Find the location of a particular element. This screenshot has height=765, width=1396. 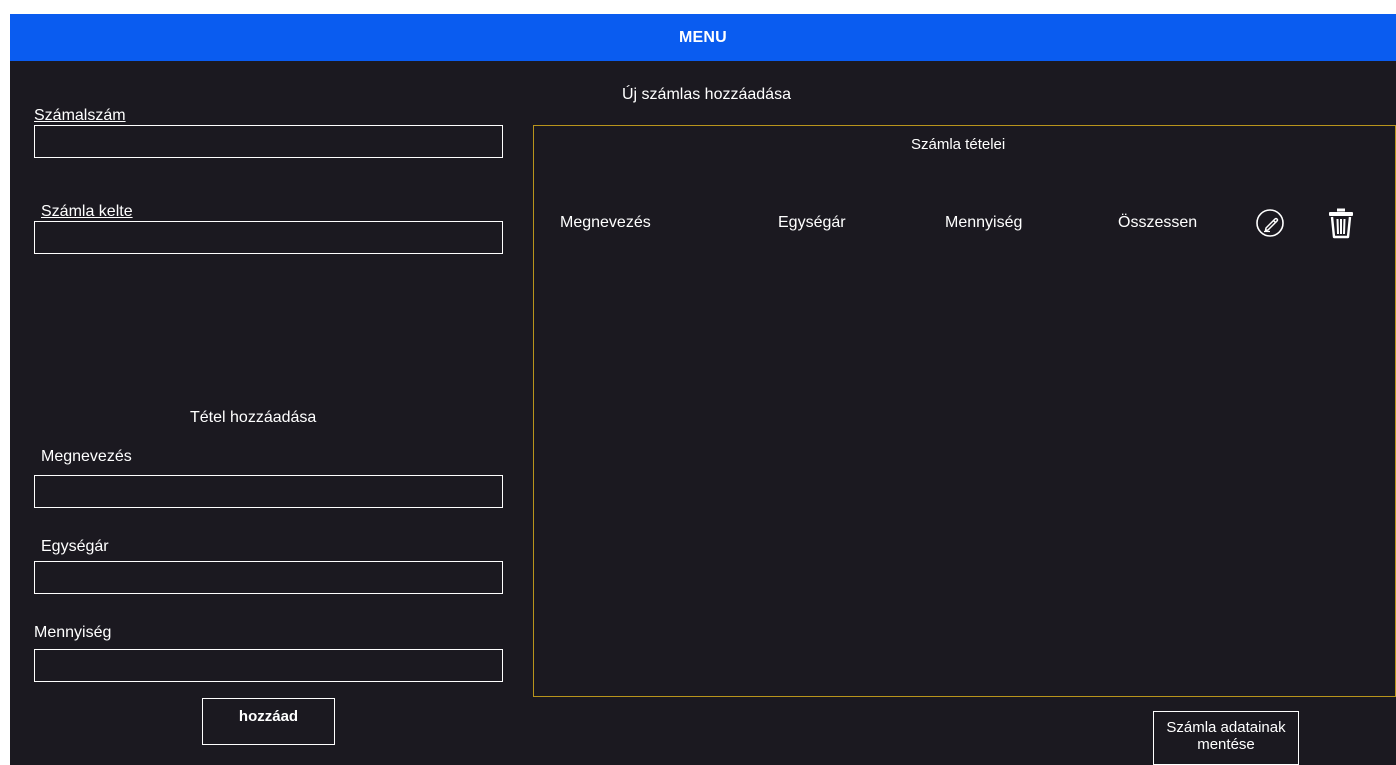

invoice-date-input is located at coordinates (268, 237).